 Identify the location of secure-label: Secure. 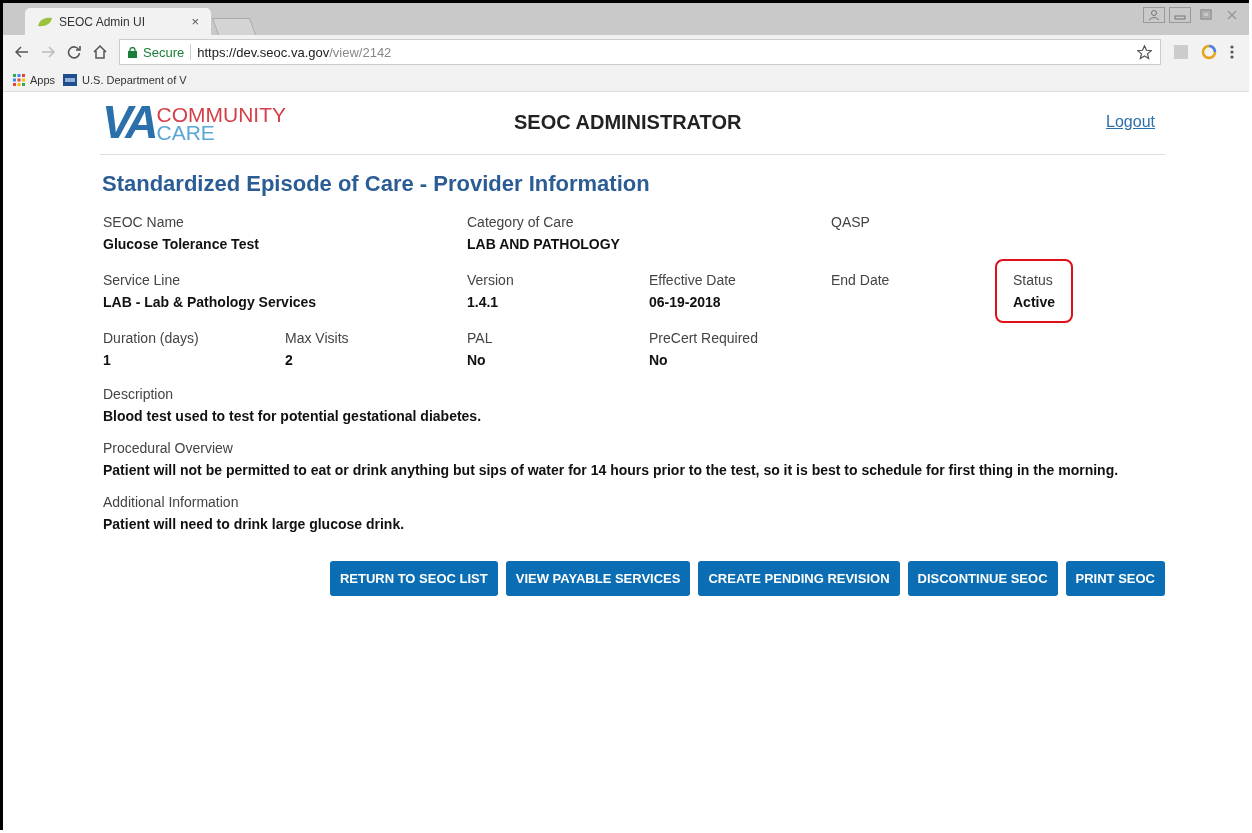
(164, 52).